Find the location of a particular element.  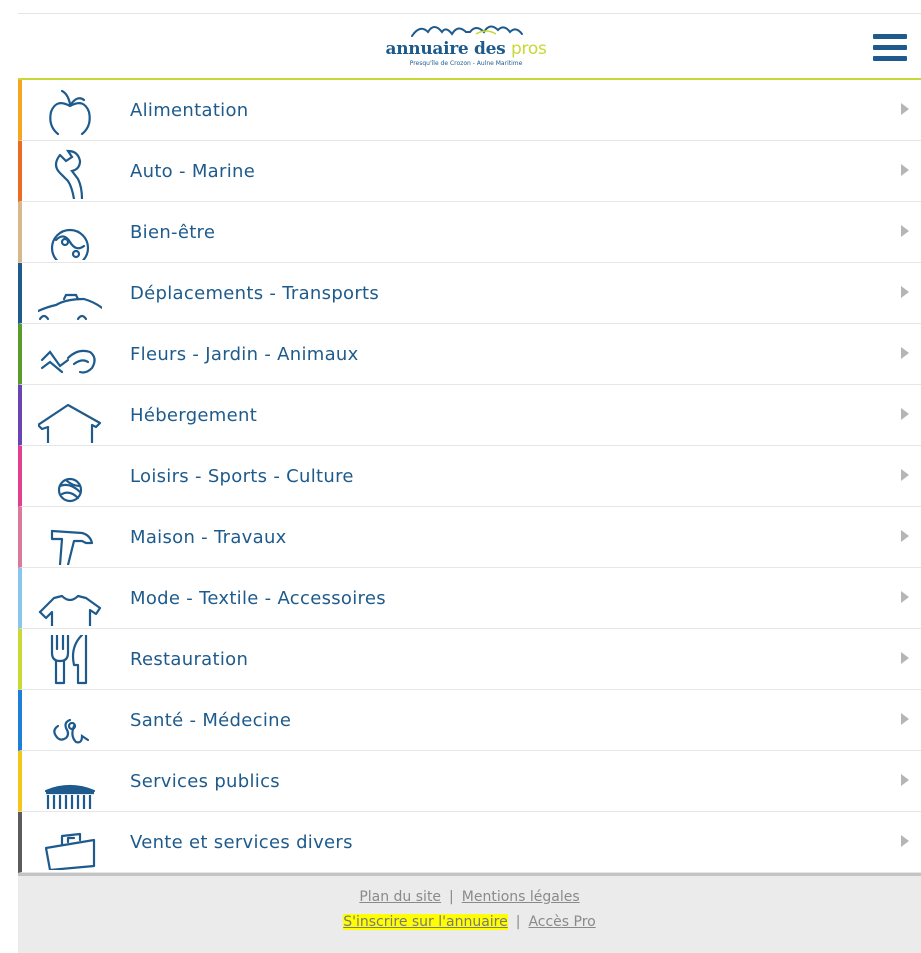

logo-word-main: annuaire des is located at coordinates (448, 49).